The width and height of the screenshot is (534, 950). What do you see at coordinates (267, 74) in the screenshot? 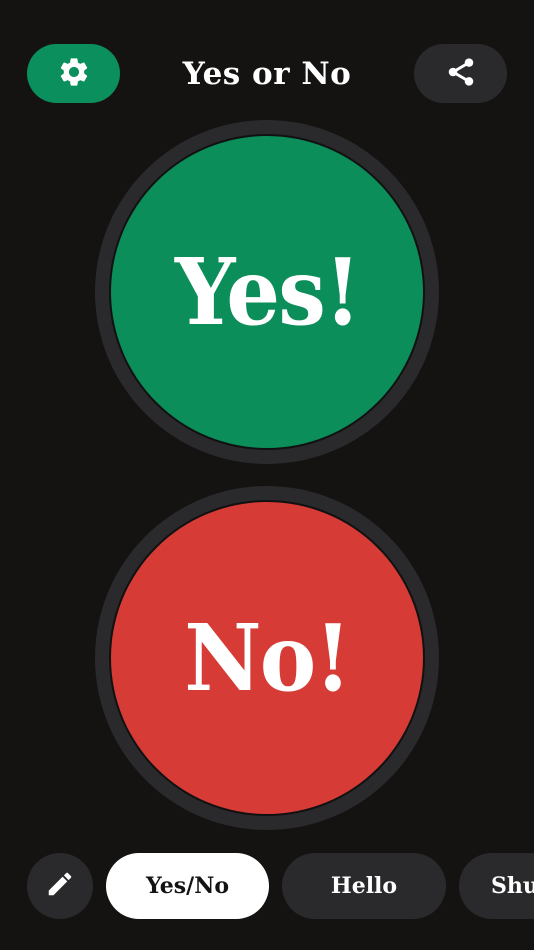
I see `page-title: Yes or No` at bounding box center [267, 74].